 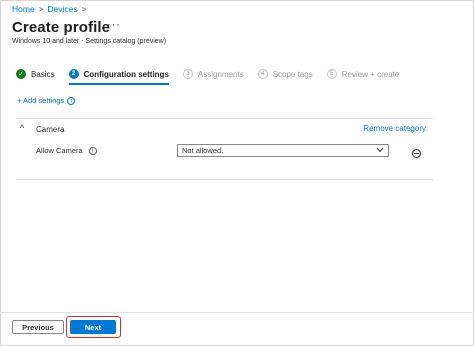 What do you see at coordinates (283, 150) in the screenshot?
I see `allow-camera-dropdown: Not allowed.` at bounding box center [283, 150].